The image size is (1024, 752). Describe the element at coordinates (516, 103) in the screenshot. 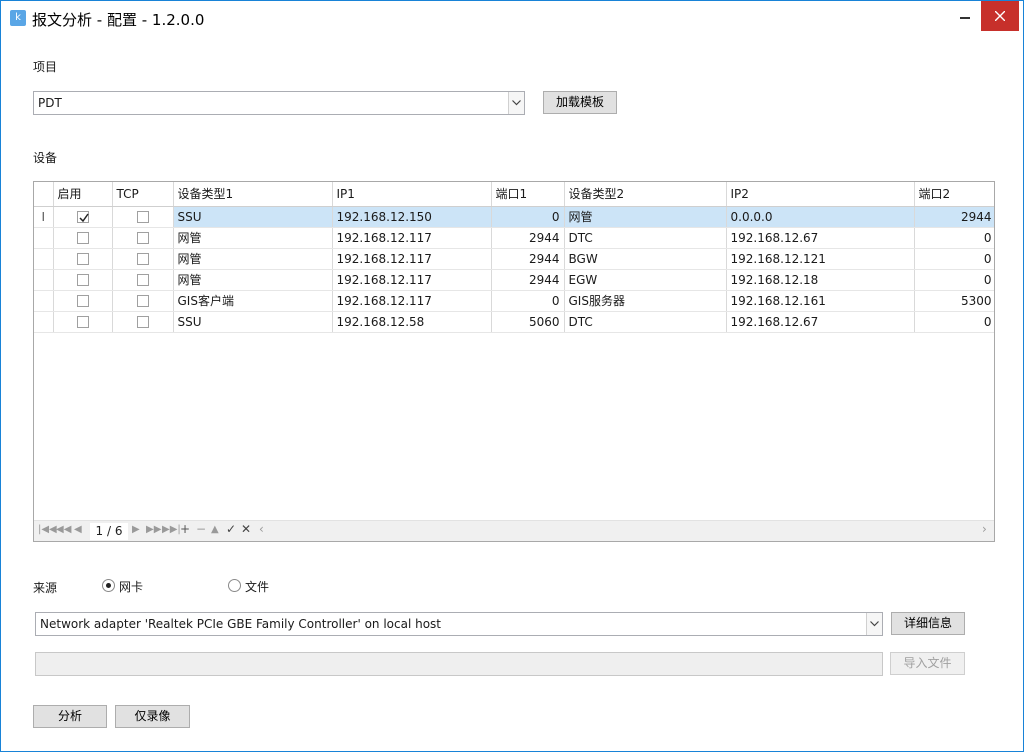

I see `project-dropdown-button` at that location.